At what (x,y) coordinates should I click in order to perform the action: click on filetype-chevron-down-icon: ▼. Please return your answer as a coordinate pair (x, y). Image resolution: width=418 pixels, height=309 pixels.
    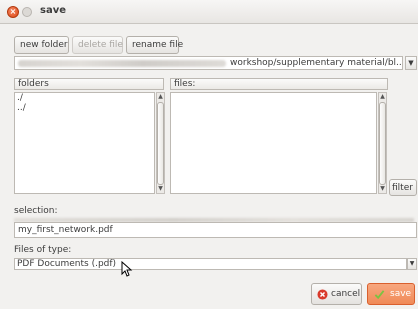
    Looking at the image, I should click on (412, 264).